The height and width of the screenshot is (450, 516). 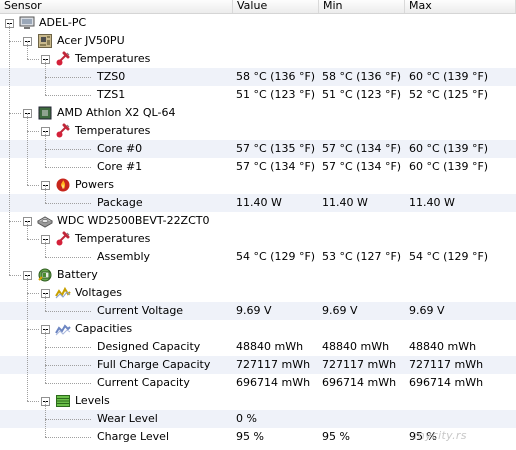 I want to click on hard-drive-icon, so click(x=45, y=221).